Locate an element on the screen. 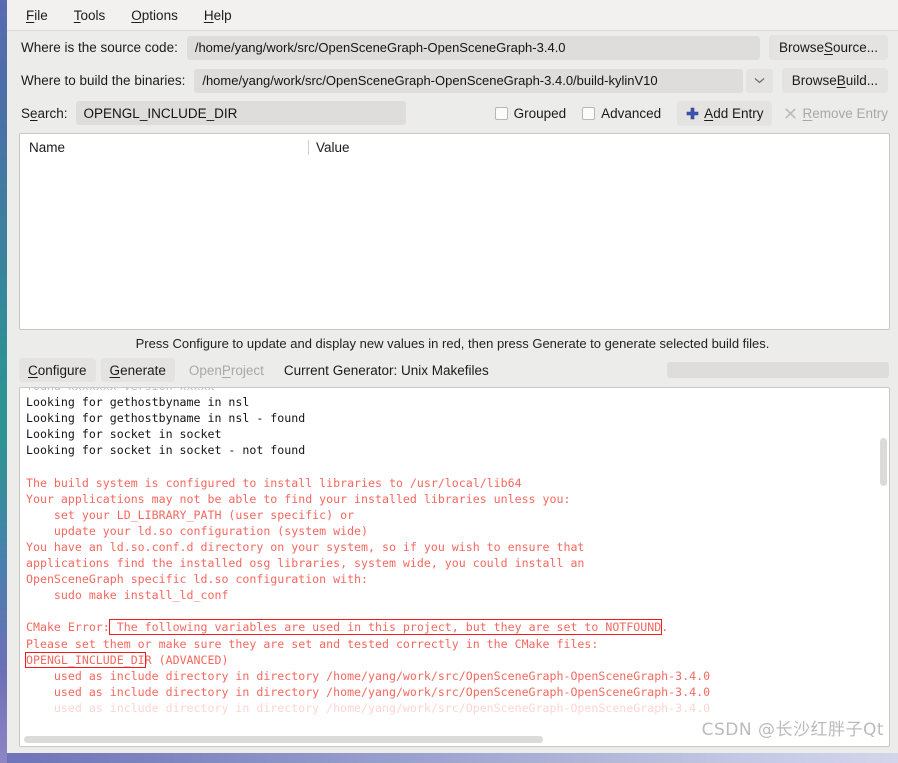 Image resolution: width=898 pixels, height=763 pixels. cache-table-header: Name Value is located at coordinates (454, 146).